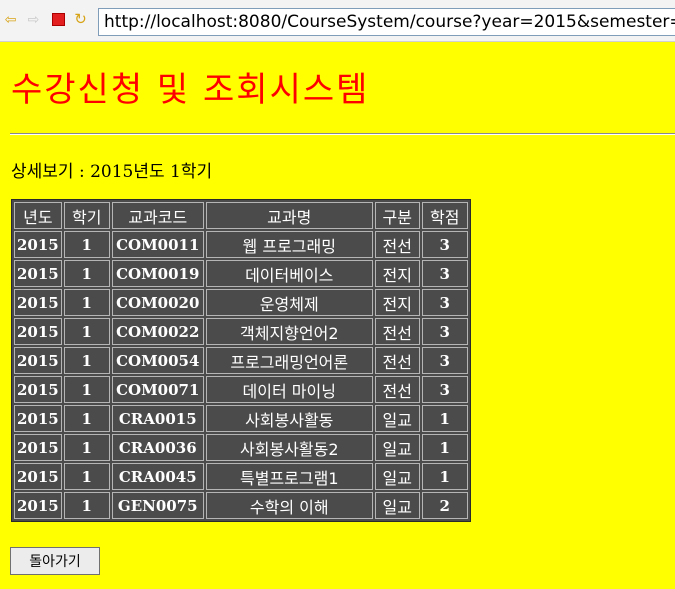 The image size is (675, 589). What do you see at coordinates (157, 215) in the screenshot?
I see `header-course-code: 교과코드` at bounding box center [157, 215].